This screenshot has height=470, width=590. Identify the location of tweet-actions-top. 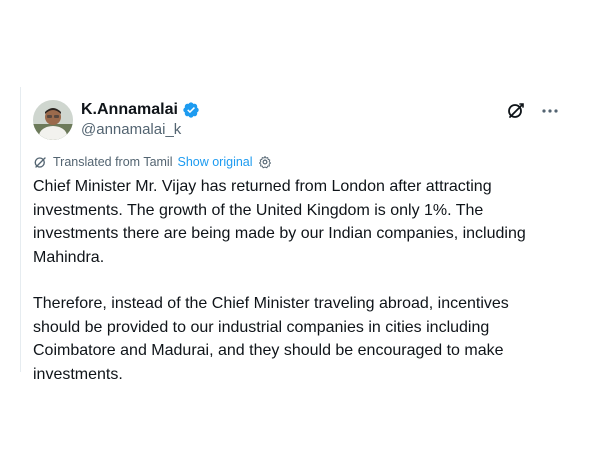
(533, 111).